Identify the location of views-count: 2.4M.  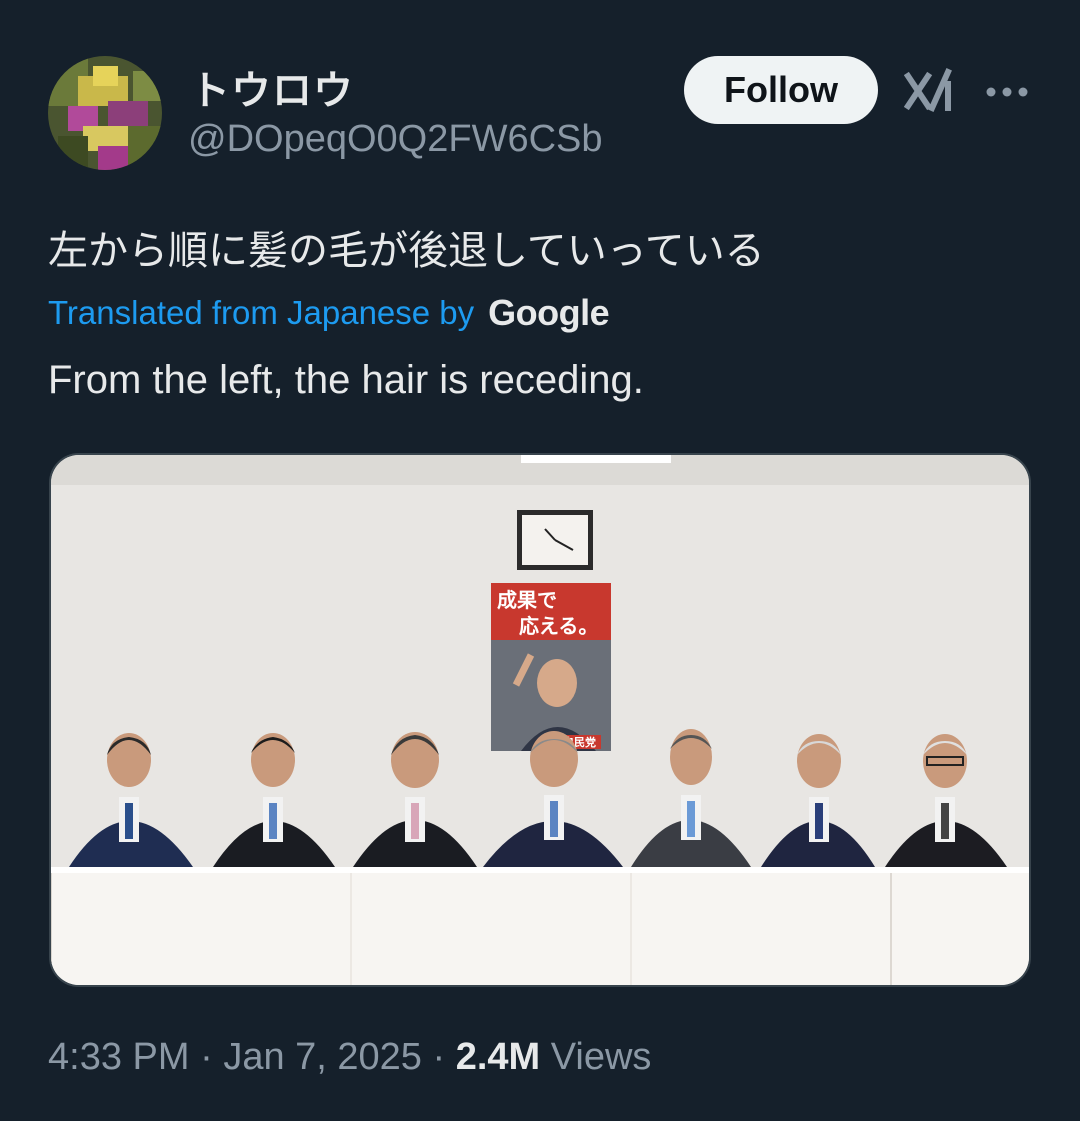
(498, 1057).